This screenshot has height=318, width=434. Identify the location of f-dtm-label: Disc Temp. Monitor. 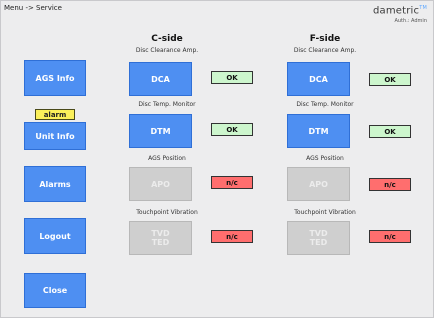
(325, 104).